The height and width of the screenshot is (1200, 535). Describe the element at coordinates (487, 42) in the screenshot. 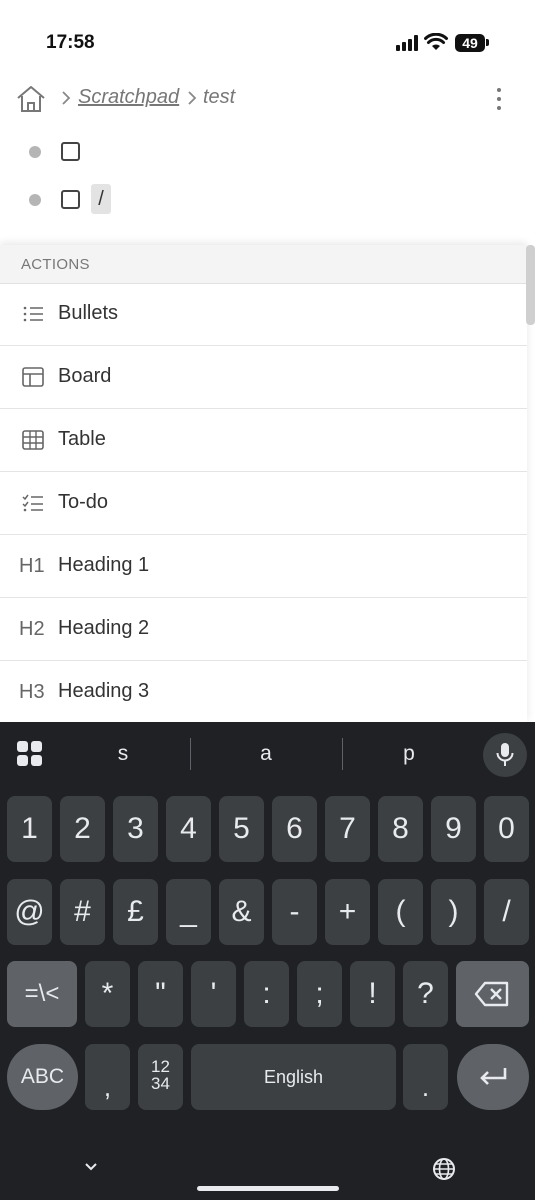

I see `battery-nub` at that location.